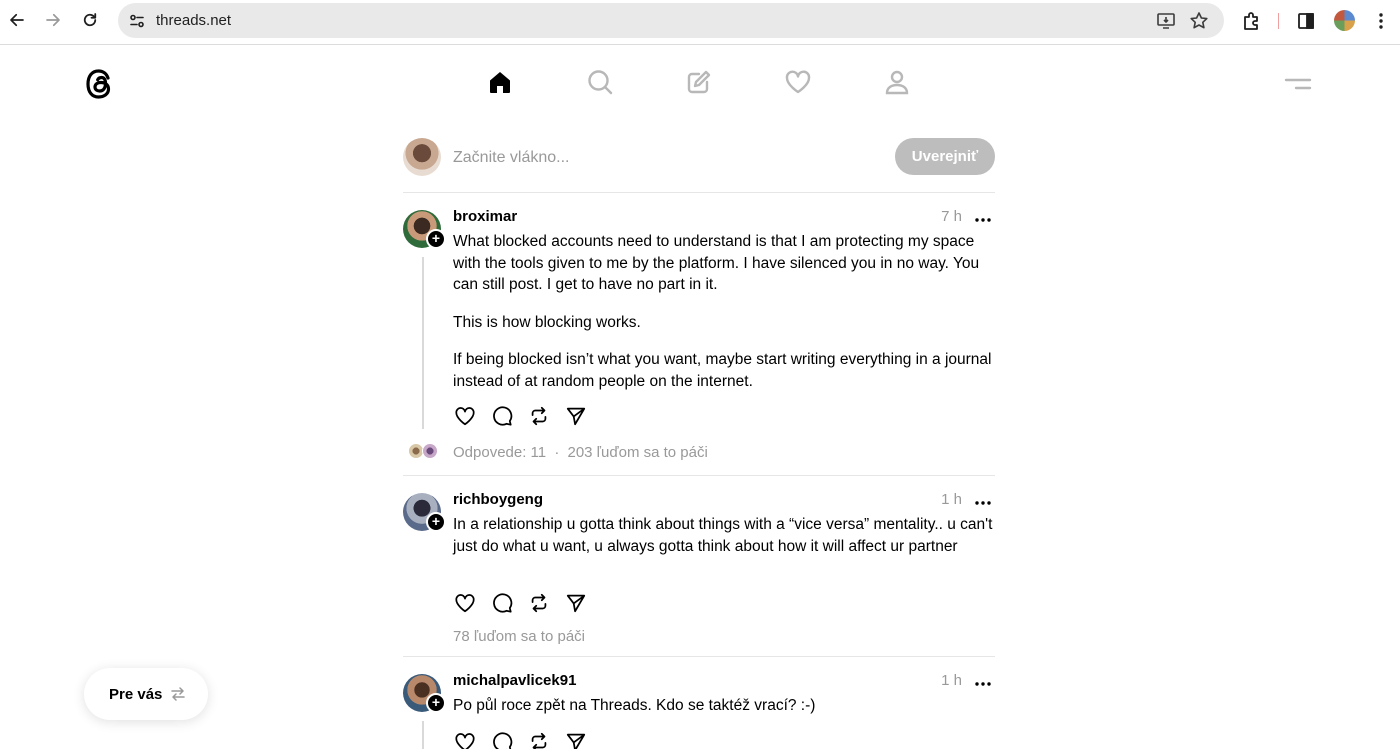 Image resolution: width=1400 pixels, height=749 pixels. I want to click on post-button: Uverejniť, so click(945, 156).